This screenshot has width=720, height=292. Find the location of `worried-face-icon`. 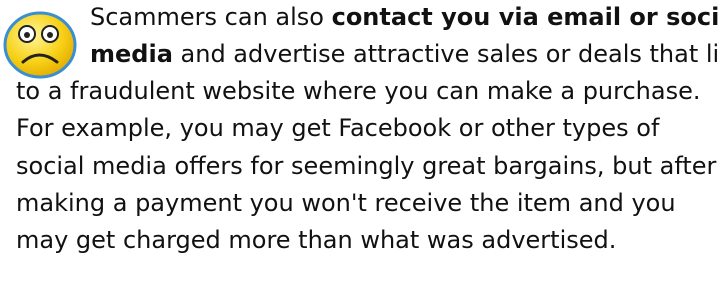

worried-face-icon is located at coordinates (40, 45).